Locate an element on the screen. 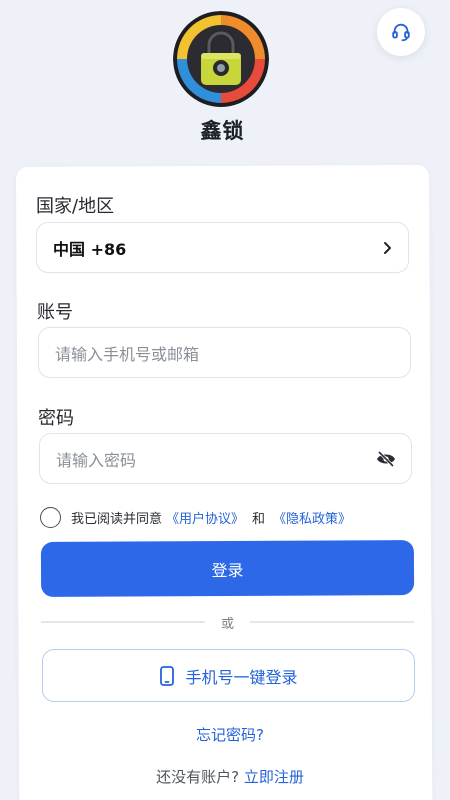  register-prompt: 还没有账户? is located at coordinates (198, 777).